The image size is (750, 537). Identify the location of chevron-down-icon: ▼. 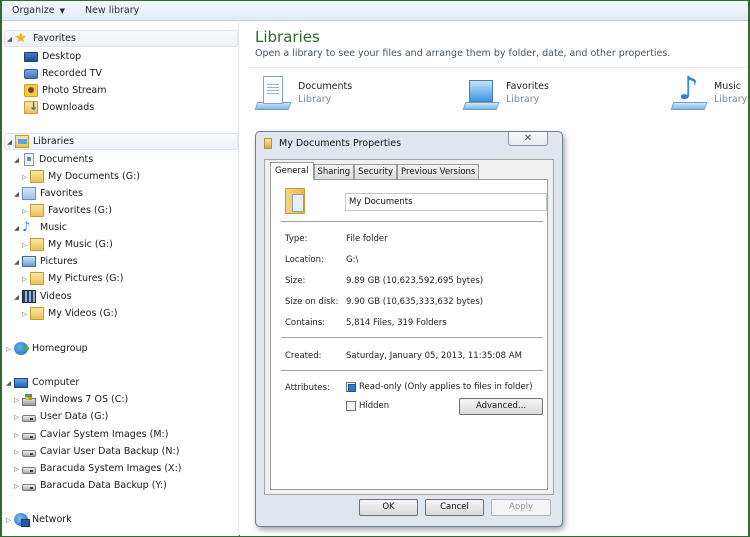
(62, 10).